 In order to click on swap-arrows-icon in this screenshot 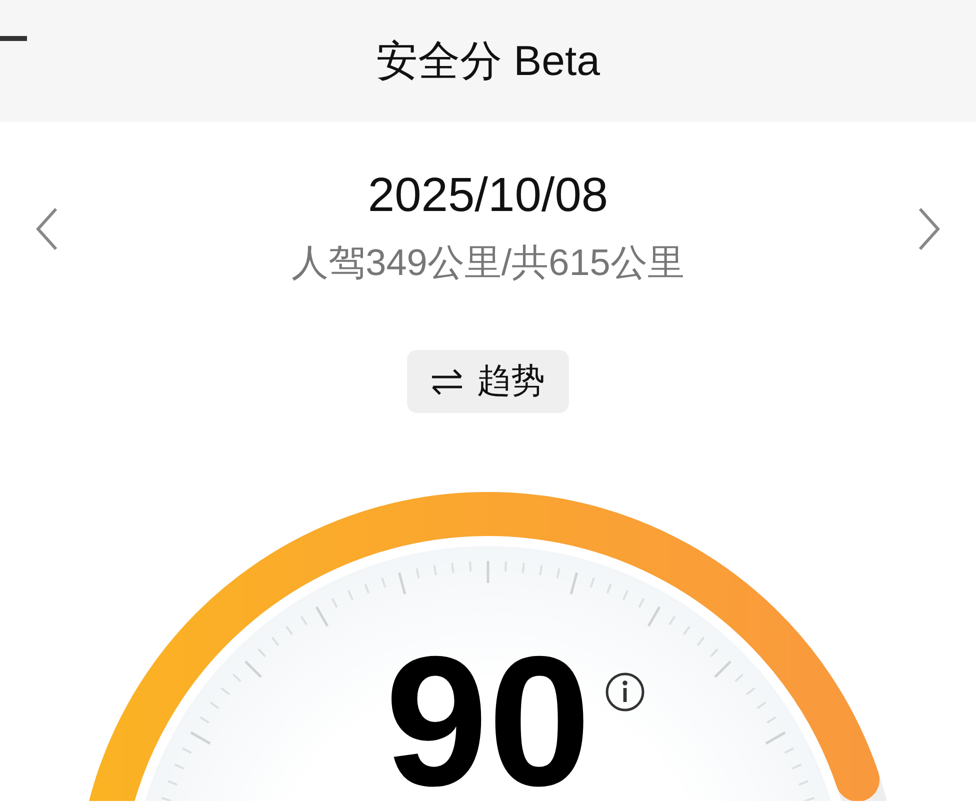, I will do `click(447, 381)`.